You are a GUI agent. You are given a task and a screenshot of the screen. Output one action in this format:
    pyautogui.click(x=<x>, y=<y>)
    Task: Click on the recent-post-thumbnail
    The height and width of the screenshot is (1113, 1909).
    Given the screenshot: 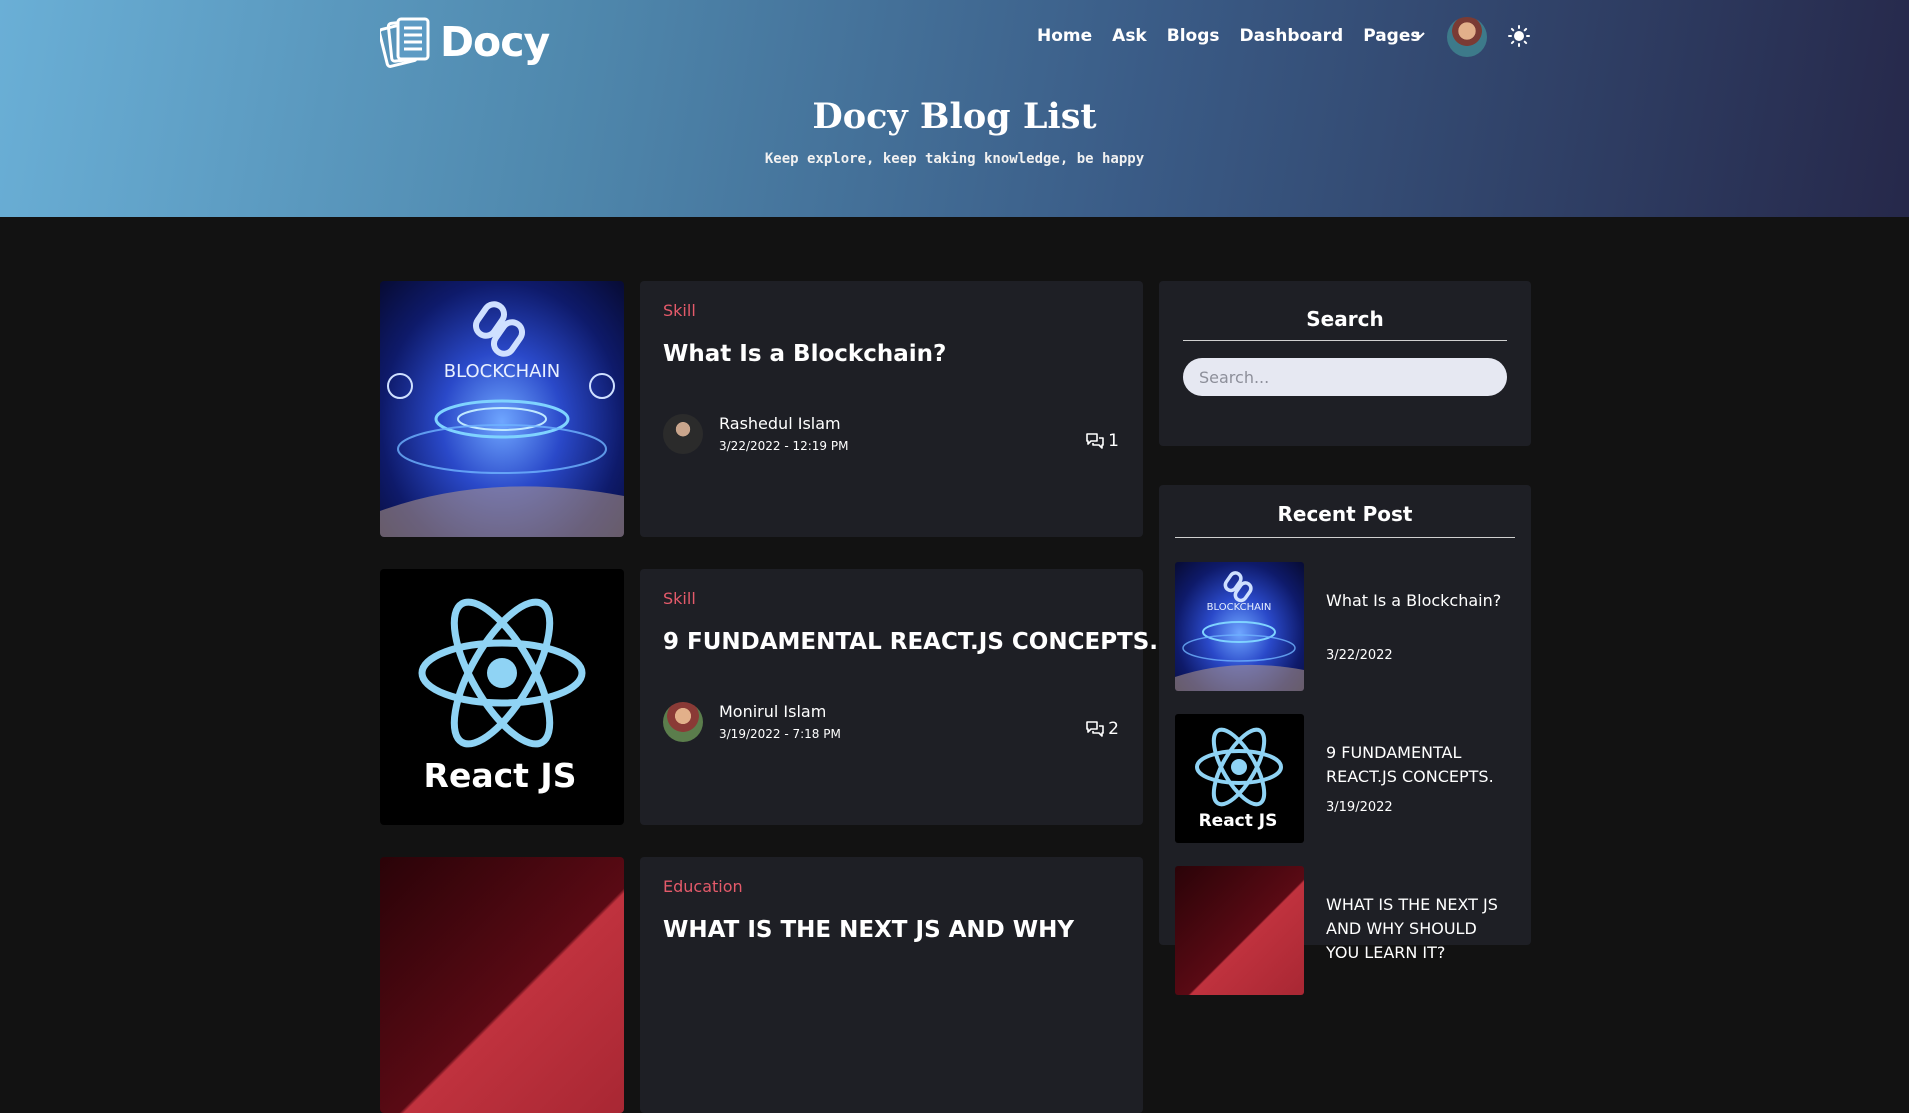 What is the action you would take?
    pyautogui.click(x=1239, y=930)
    